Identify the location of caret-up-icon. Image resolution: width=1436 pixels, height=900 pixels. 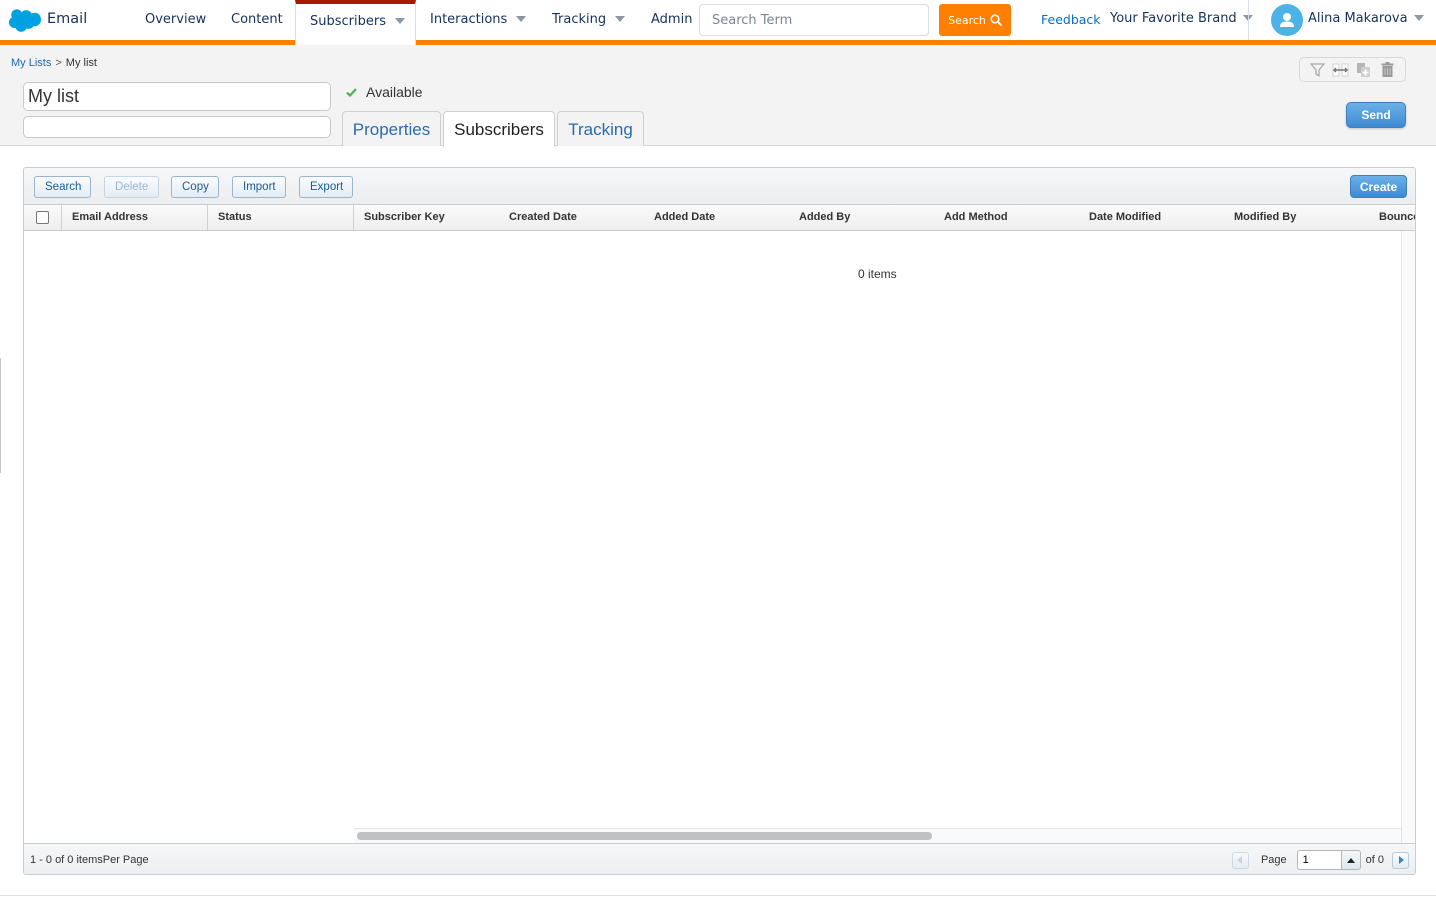
(1350, 860).